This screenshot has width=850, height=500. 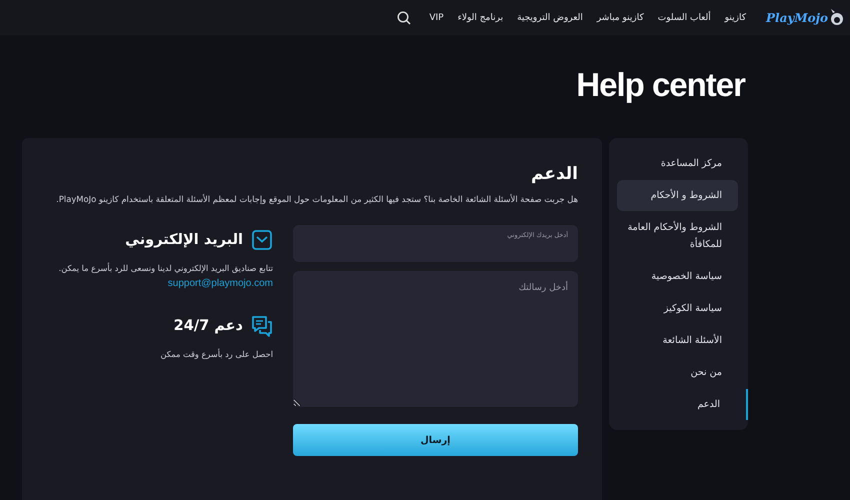 I want to click on nav-link: كازينو مباشر, so click(x=620, y=17).